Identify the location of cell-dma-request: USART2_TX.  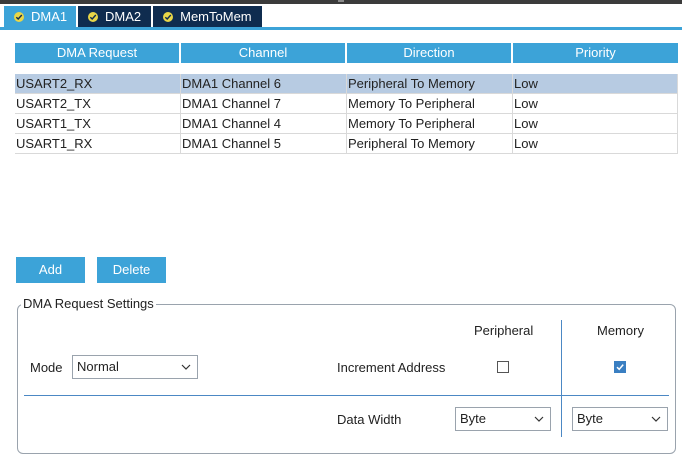
(98, 103).